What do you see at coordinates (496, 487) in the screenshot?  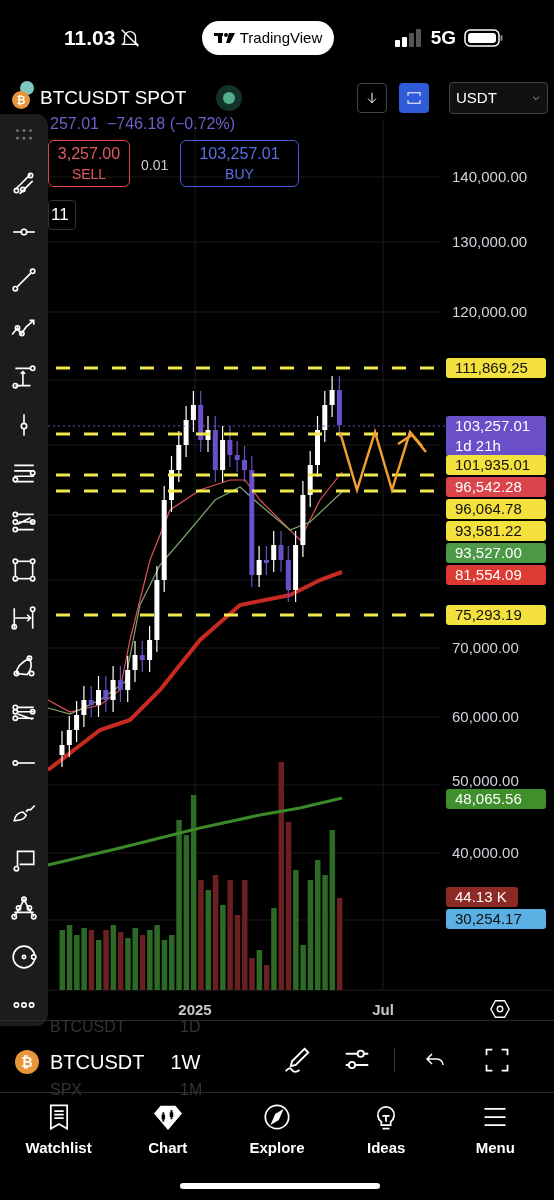 I see `price-label: 96,542.28` at bounding box center [496, 487].